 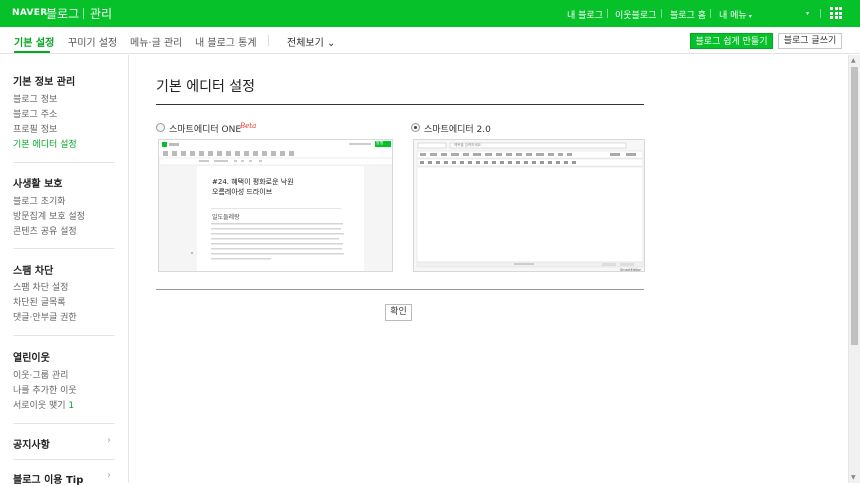 What do you see at coordinates (40, 286) in the screenshot?
I see `sidebar-item-spam-settings: 스팸 차단 설정` at bounding box center [40, 286].